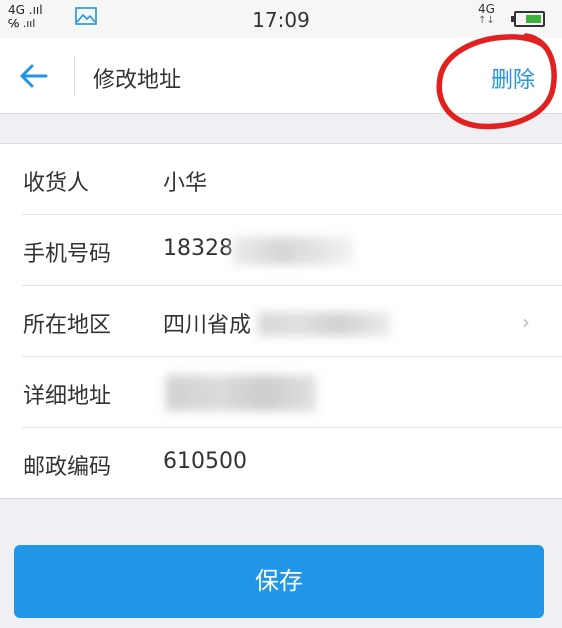  Describe the element at coordinates (281, 463) in the screenshot. I see `postal-code-row: 邮政编码 610500` at that location.